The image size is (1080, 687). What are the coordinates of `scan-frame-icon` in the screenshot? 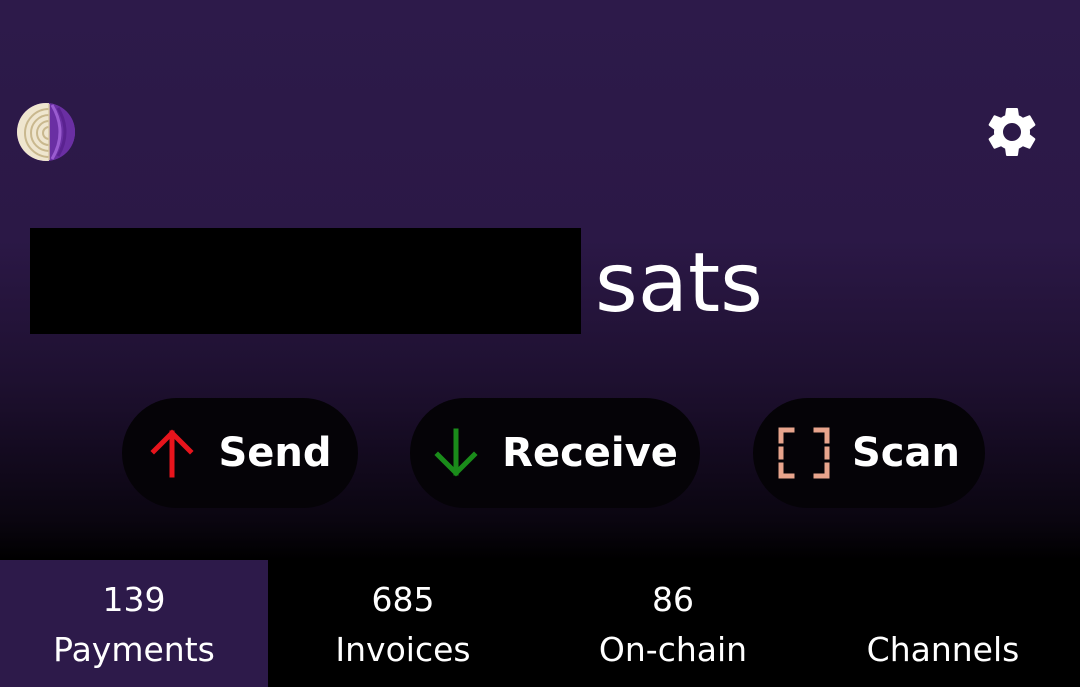 It's located at (804, 453).